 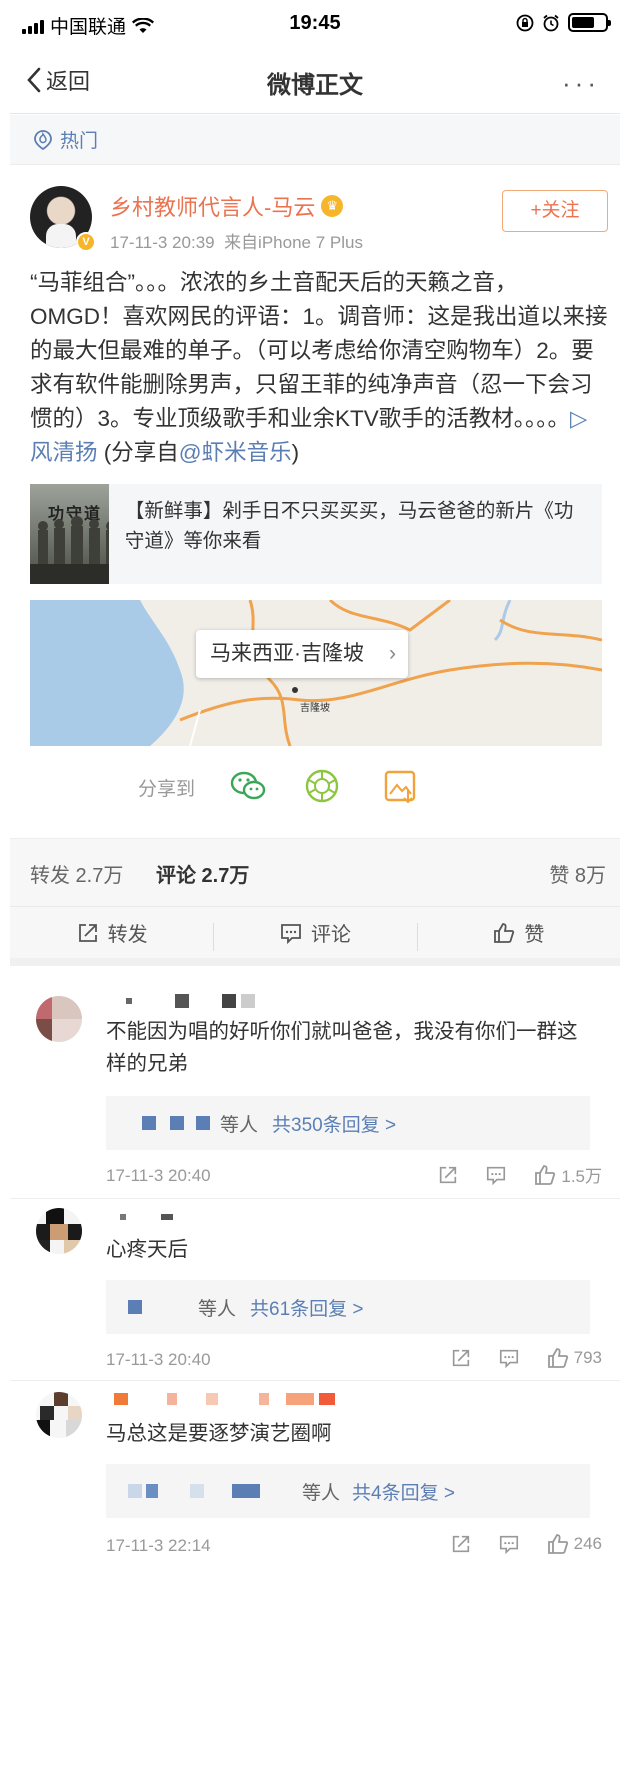 What do you see at coordinates (581, 83) in the screenshot?
I see `more-button: ···` at bounding box center [581, 83].